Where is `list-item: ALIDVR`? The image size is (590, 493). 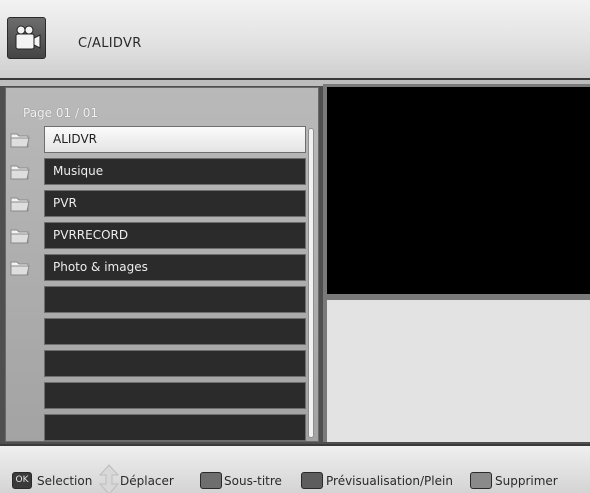
list-item: ALIDVR is located at coordinates (175, 139).